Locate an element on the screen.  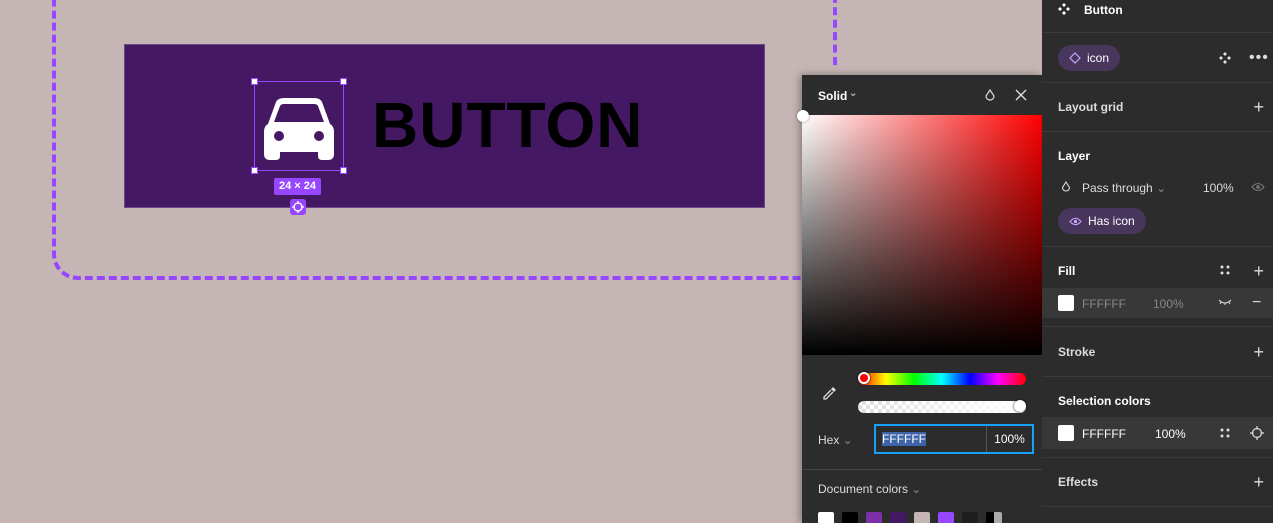
fill-type-dropdown: Solid is located at coordinates (832, 96).